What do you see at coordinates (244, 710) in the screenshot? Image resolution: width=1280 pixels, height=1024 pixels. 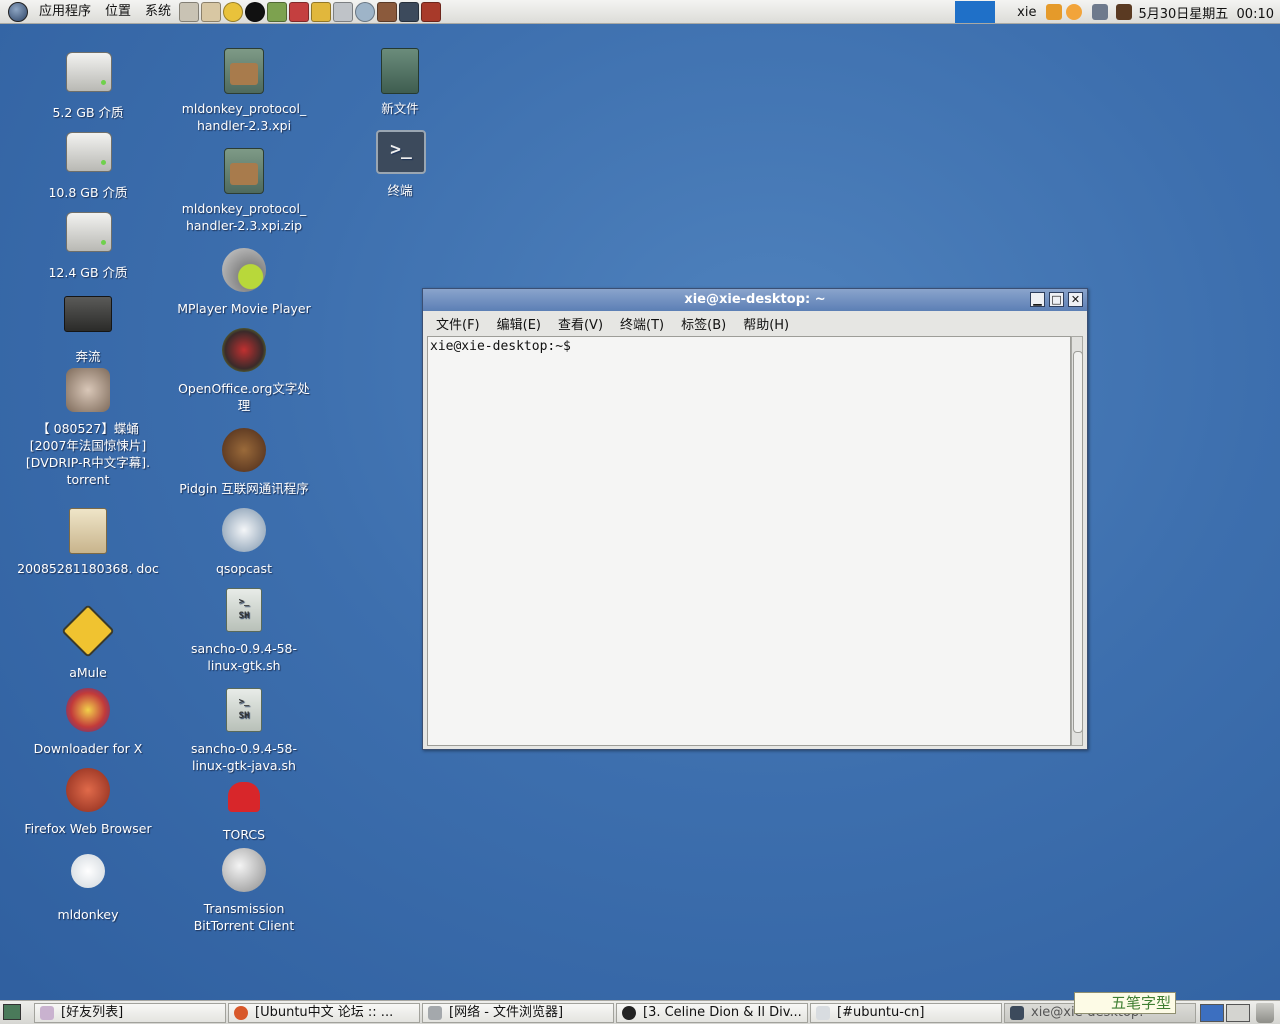 I see `shell-script-icon: >_ SH` at bounding box center [244, 710].